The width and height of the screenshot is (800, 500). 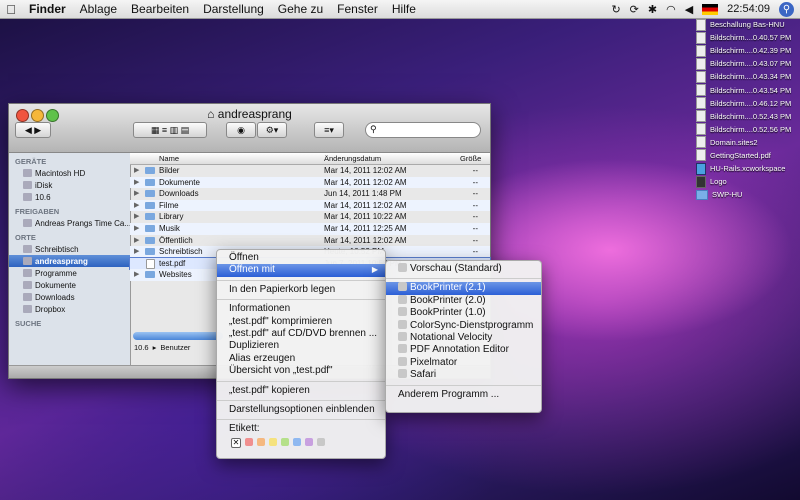 I want to click on submenu-item: Pixelmator, so click(x=463, y=362).